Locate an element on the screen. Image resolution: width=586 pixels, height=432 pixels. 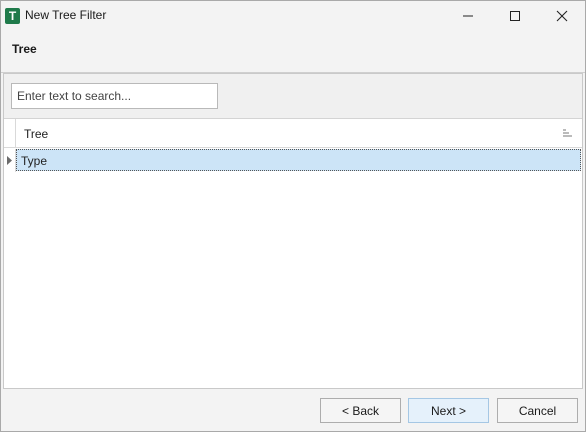
tree-row-label: Type is located at coordinates (34, 161).